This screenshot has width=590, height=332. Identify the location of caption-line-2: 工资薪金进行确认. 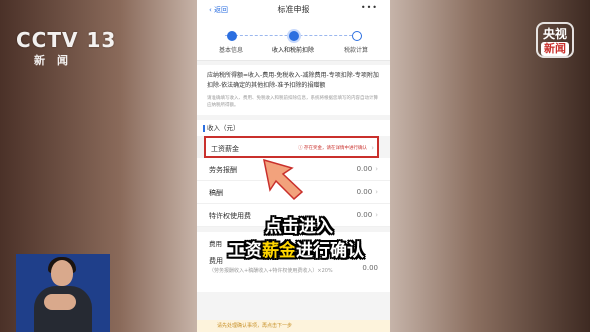
(296, 248).